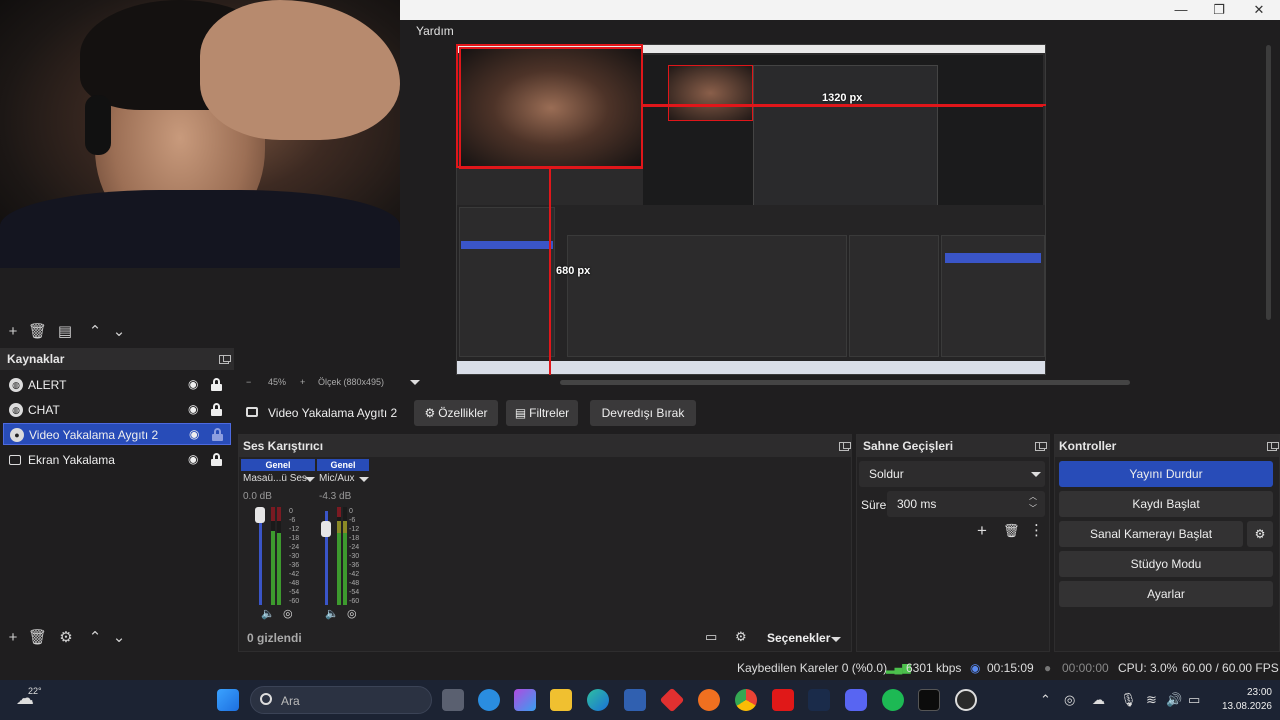 The image size is (1280, 720). Describe the element at coordinates (273, 556) in the screenshot. I see `audio-meter-left` at that location.